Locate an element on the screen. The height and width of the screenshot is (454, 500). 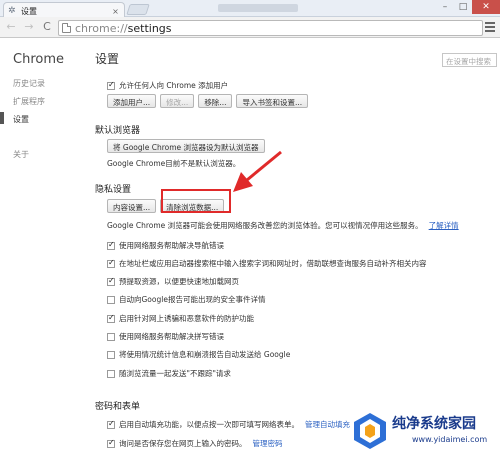
privacy-option: 随浏览流量一起发送"不跟踪"请求 is located at coordinates (169, 373).